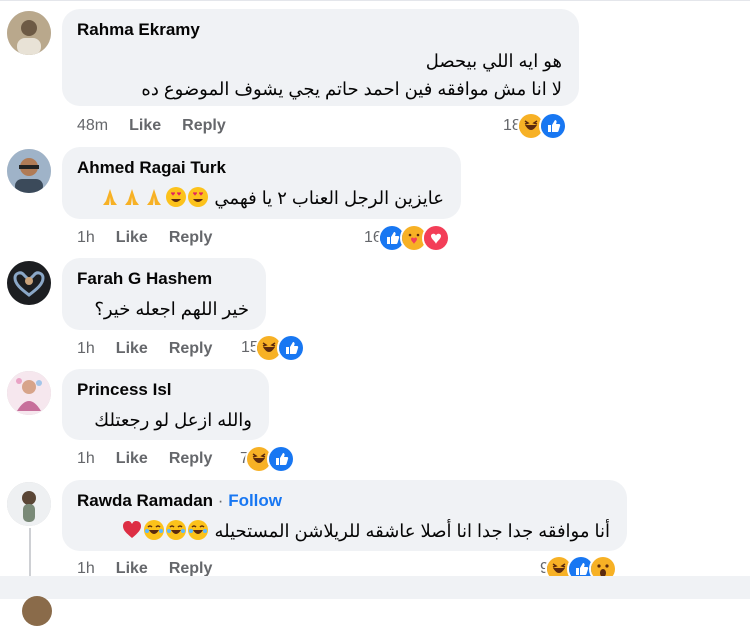 Image resolution: width=750 pixels, height=626 pixels. I want to click on comment-author: Ahmed Ragai Turk, so click(260, 168).